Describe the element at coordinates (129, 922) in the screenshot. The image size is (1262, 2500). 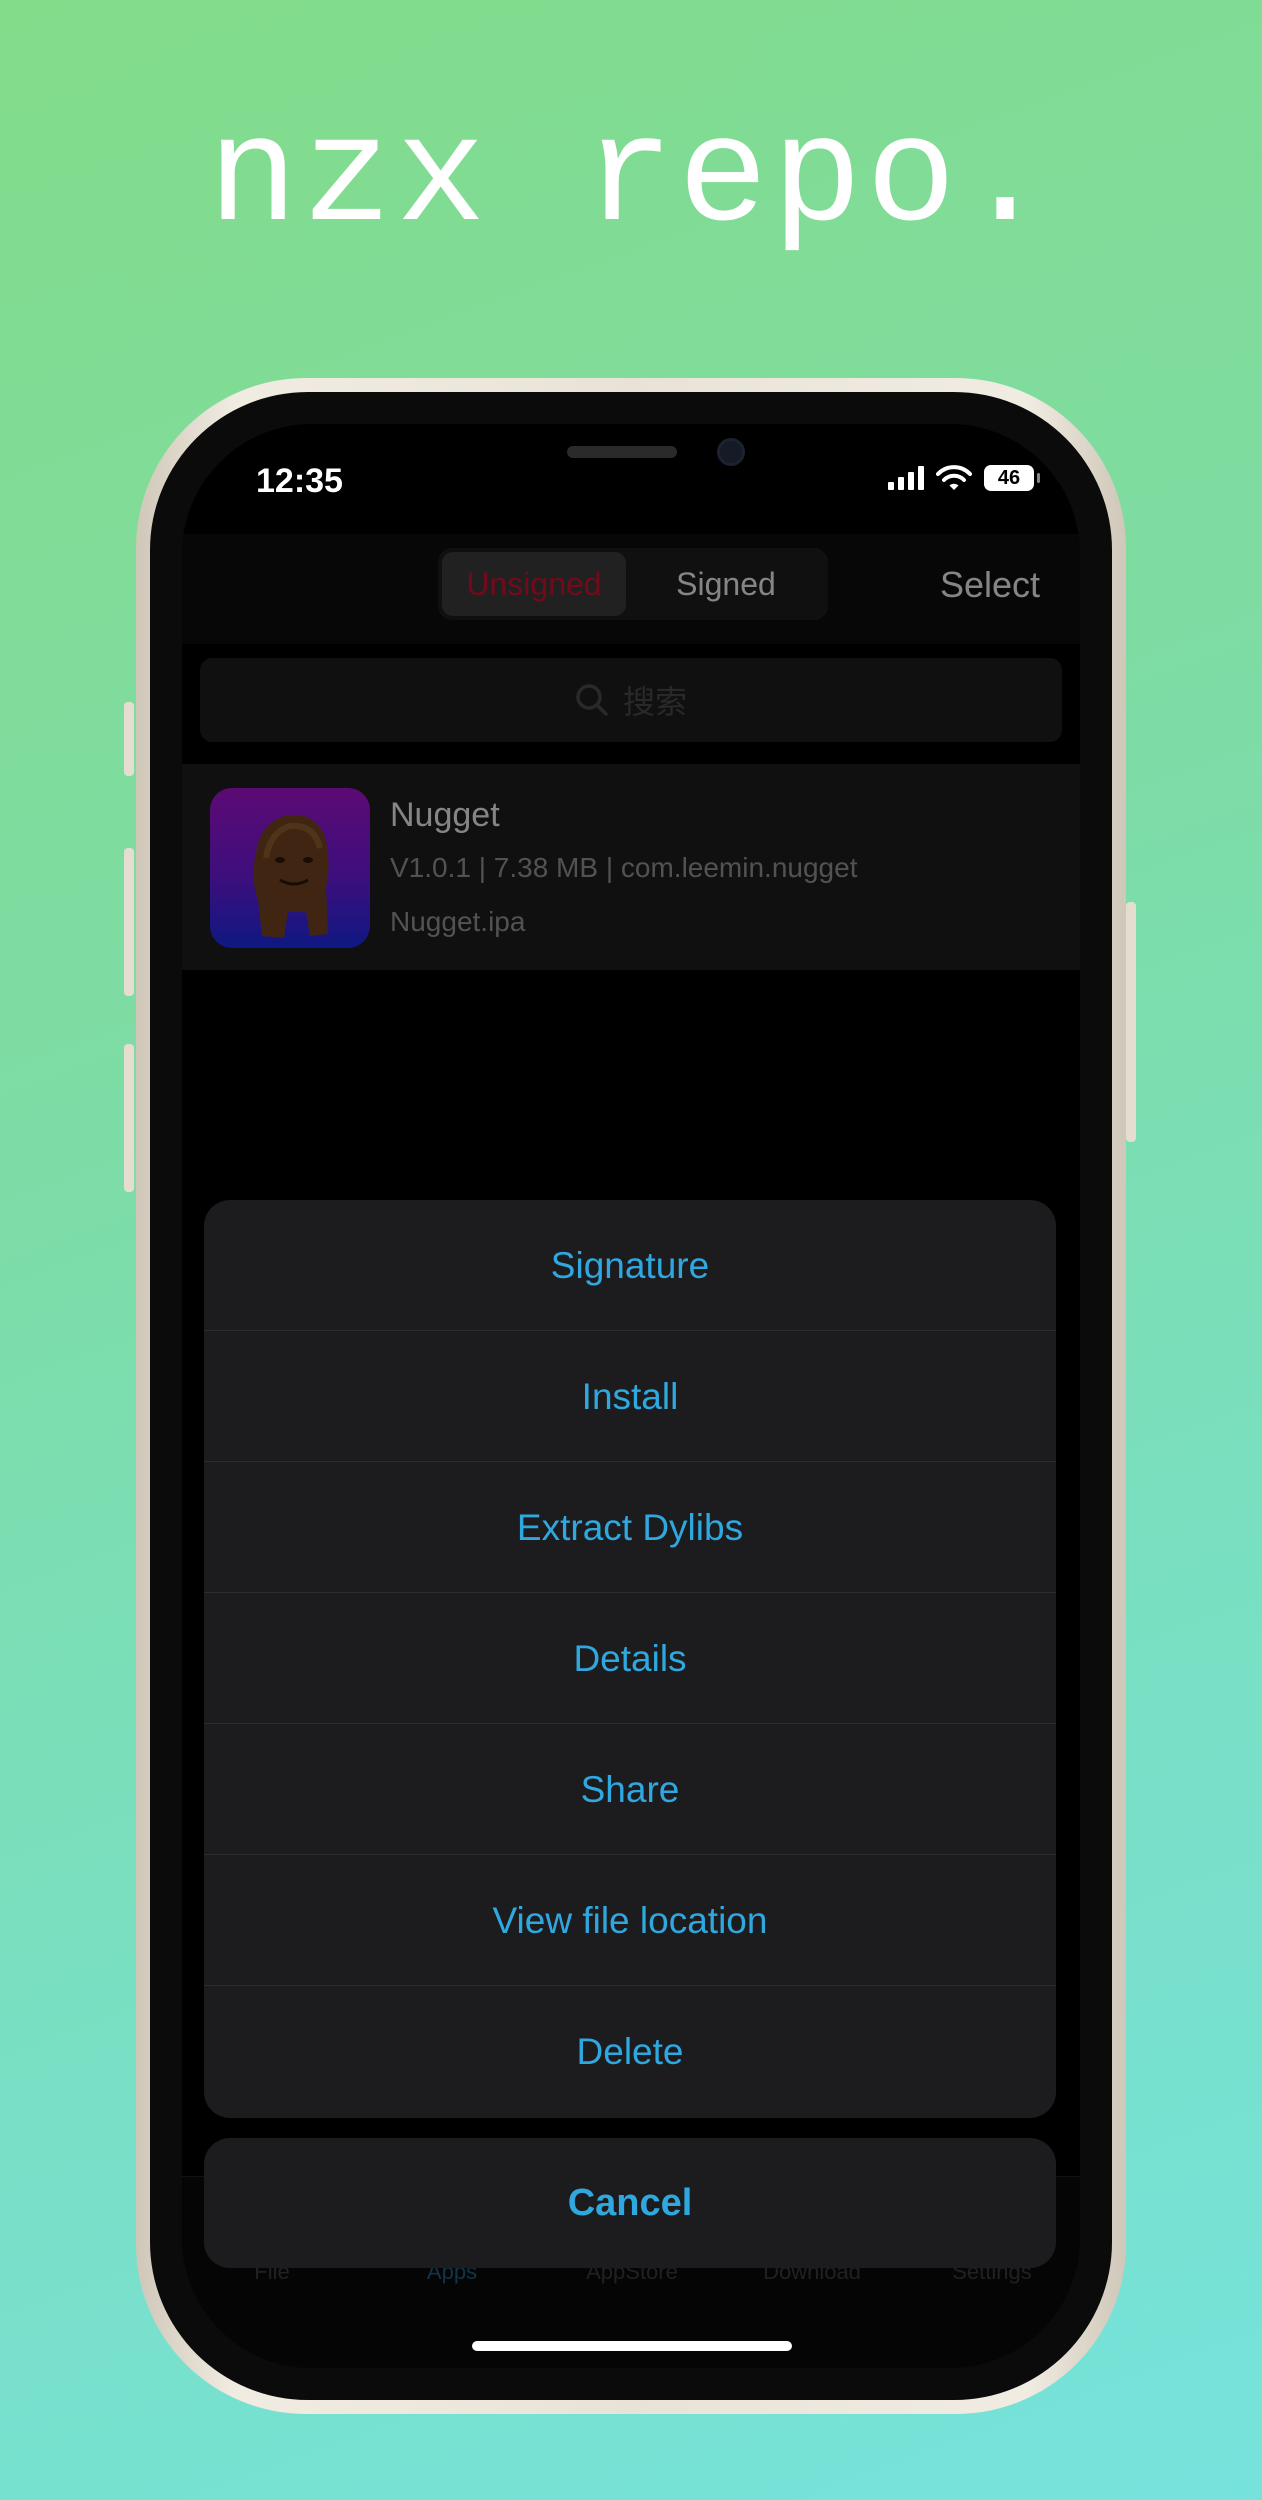
I see `volume-up-button` at that location.